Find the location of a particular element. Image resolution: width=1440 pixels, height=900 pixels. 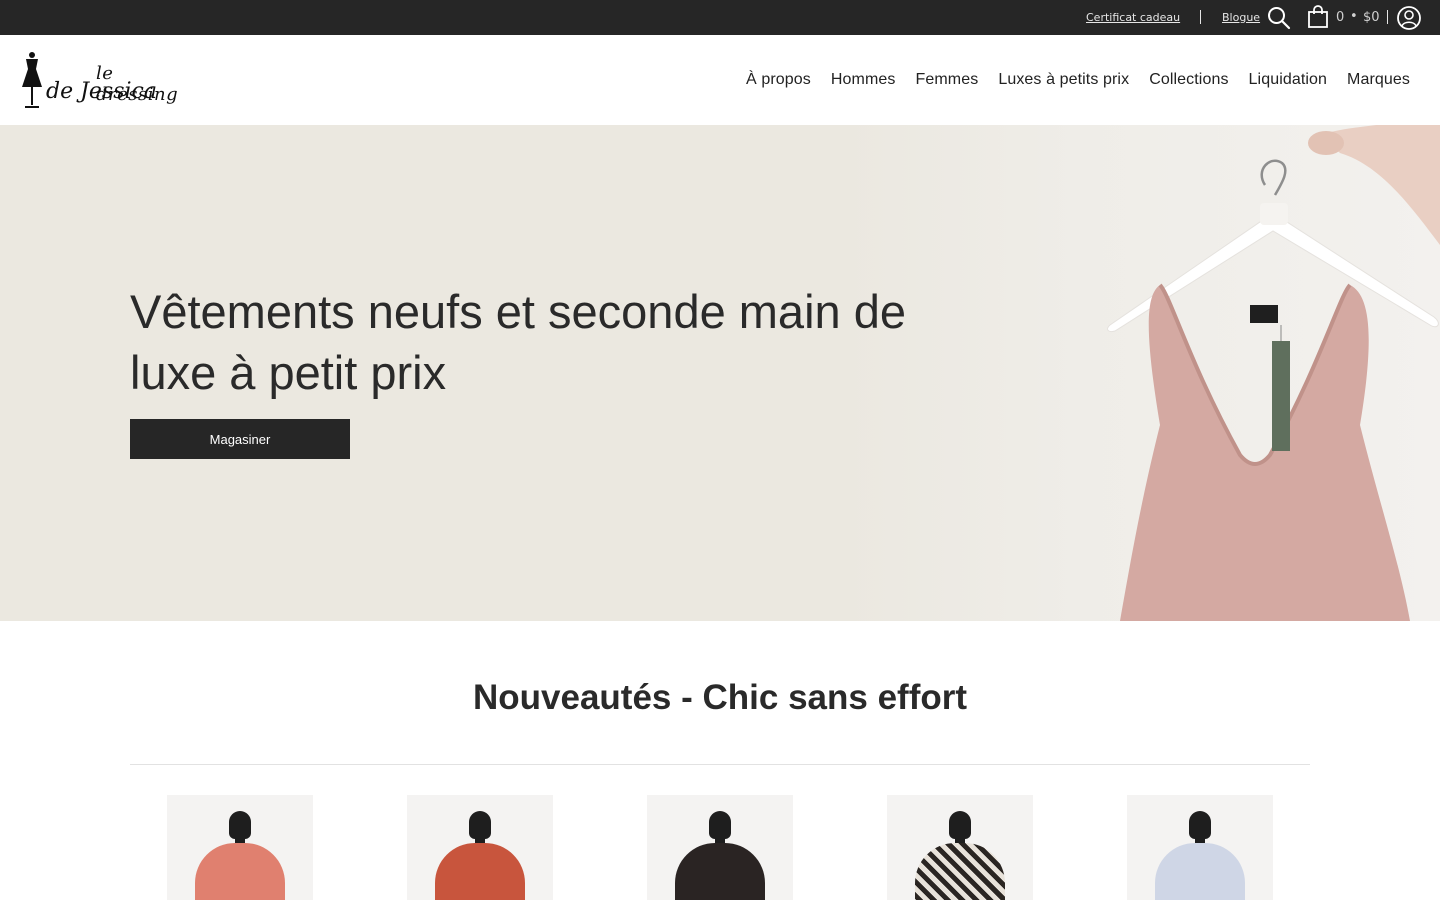

nav-item-brands: Marques is located at coordinates (1378, 80).